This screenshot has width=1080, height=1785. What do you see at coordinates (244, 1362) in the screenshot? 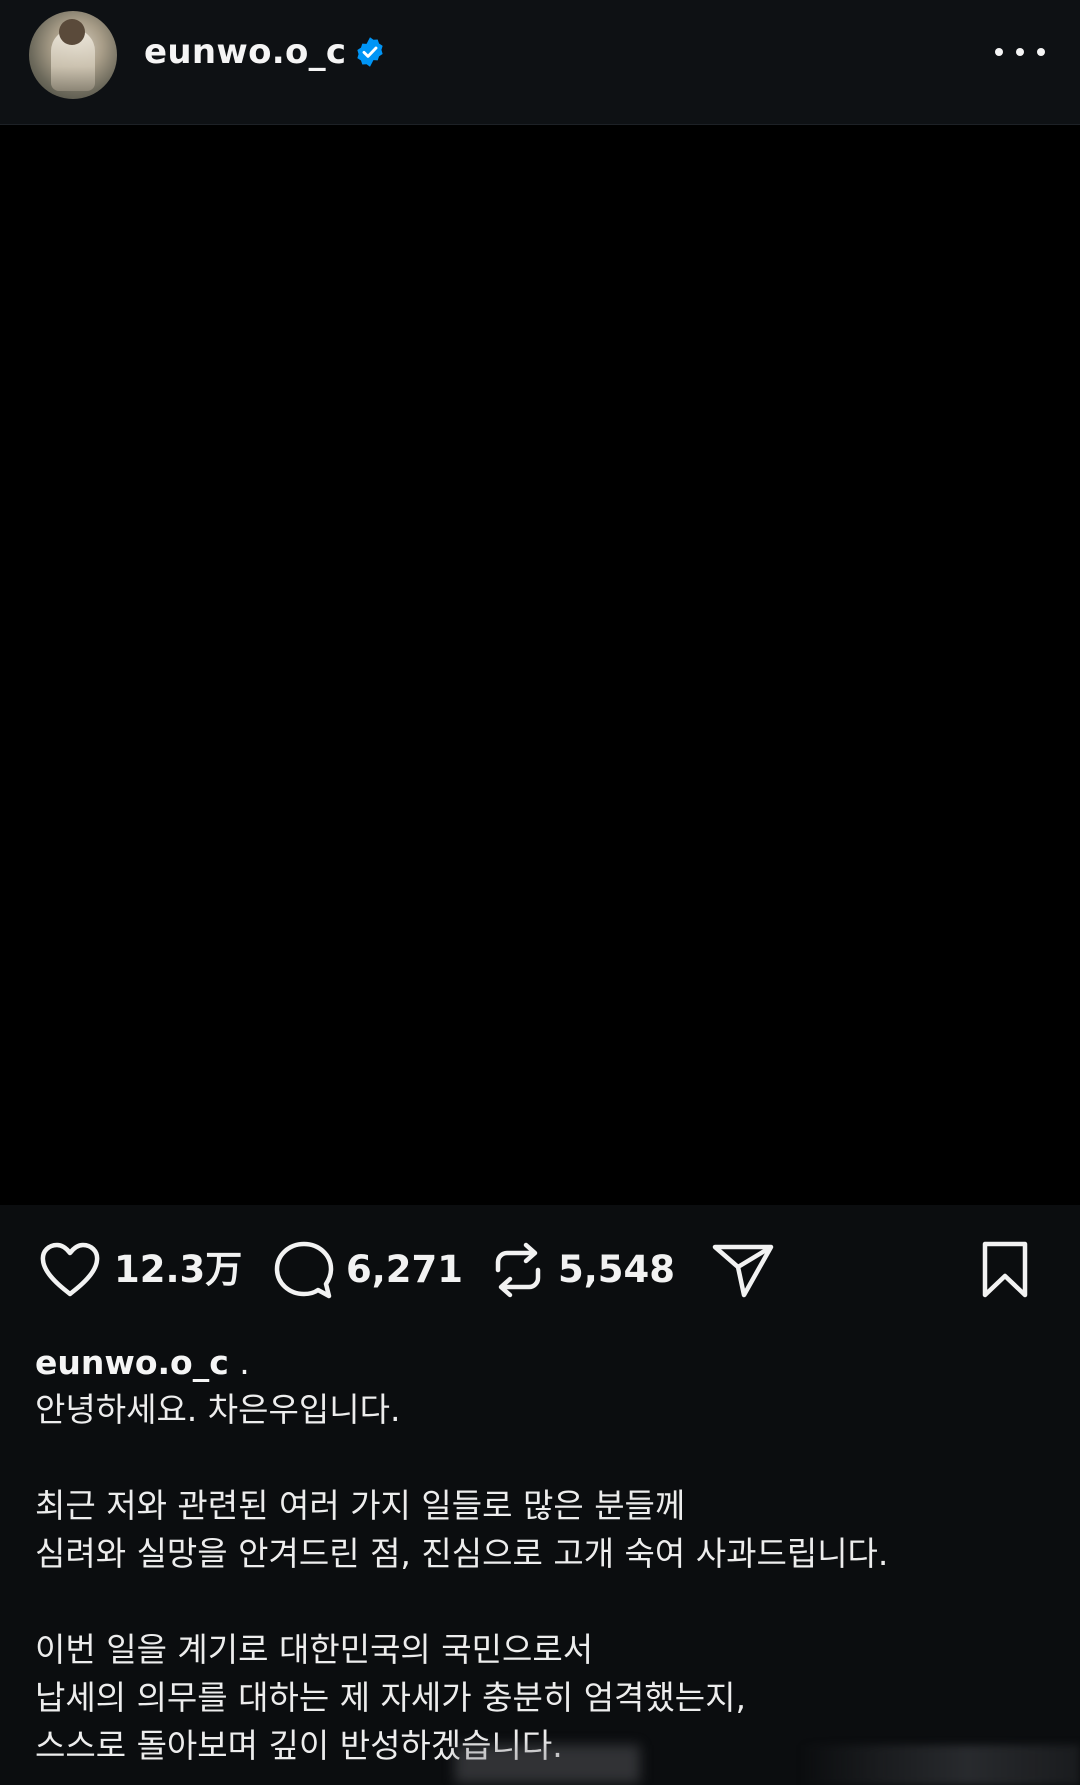
I see `caption-username-suffix: .` at bounding box center [244, 1362].